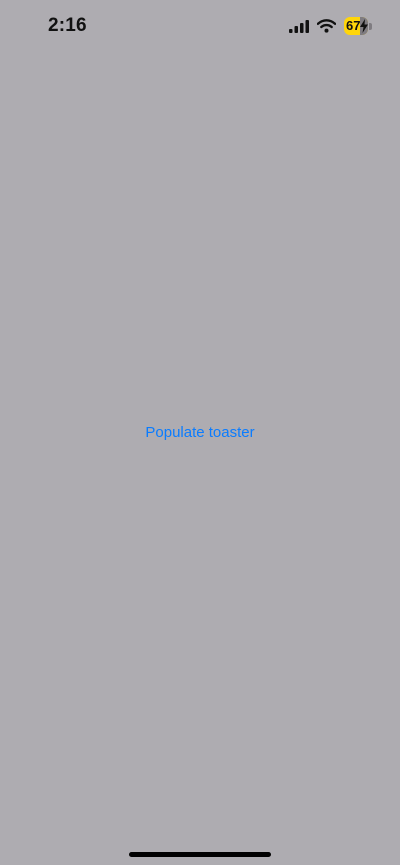 This screenshot has width=400, height=865. I want to click on battery-icon: 67, so click(358, 26).